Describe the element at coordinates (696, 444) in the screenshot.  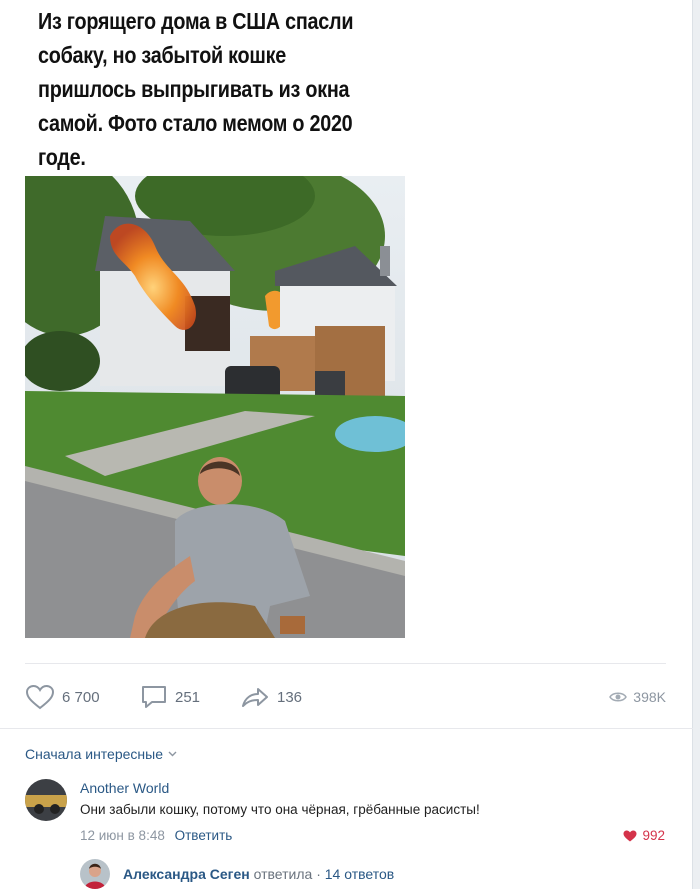
I see `scrollbar` at that location.